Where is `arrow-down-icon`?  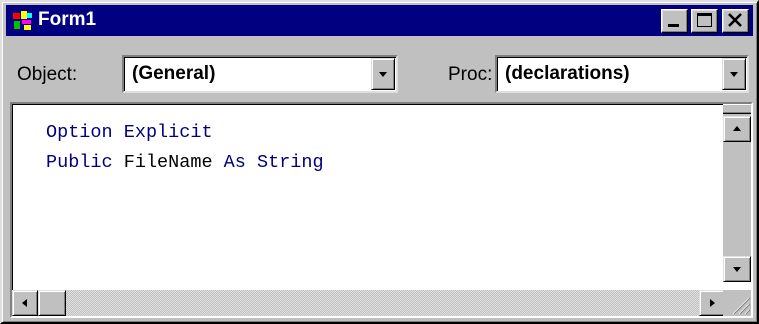 arrow-down-icon is located at coordinates (737, 269).